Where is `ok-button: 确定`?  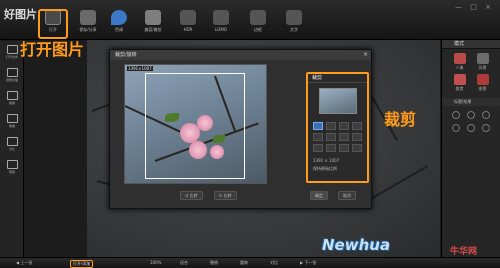
ok-button: 确定 is located at coordinates (319, 195).